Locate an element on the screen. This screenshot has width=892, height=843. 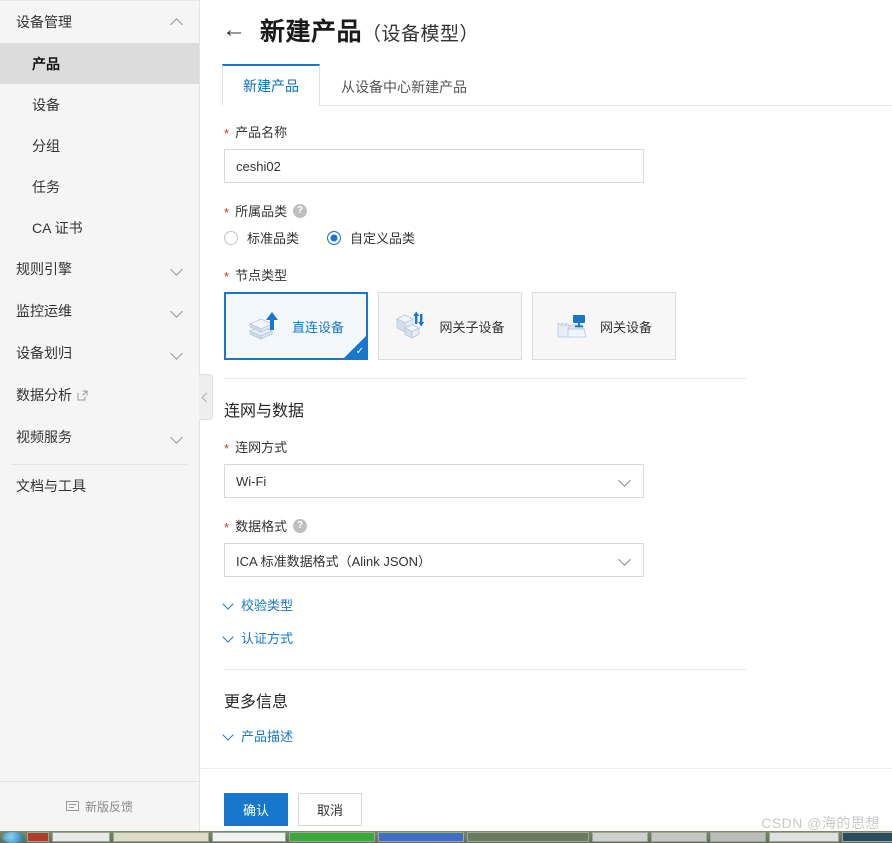
sidebar-item-label: 分组 is located at coordinates (46, 145).